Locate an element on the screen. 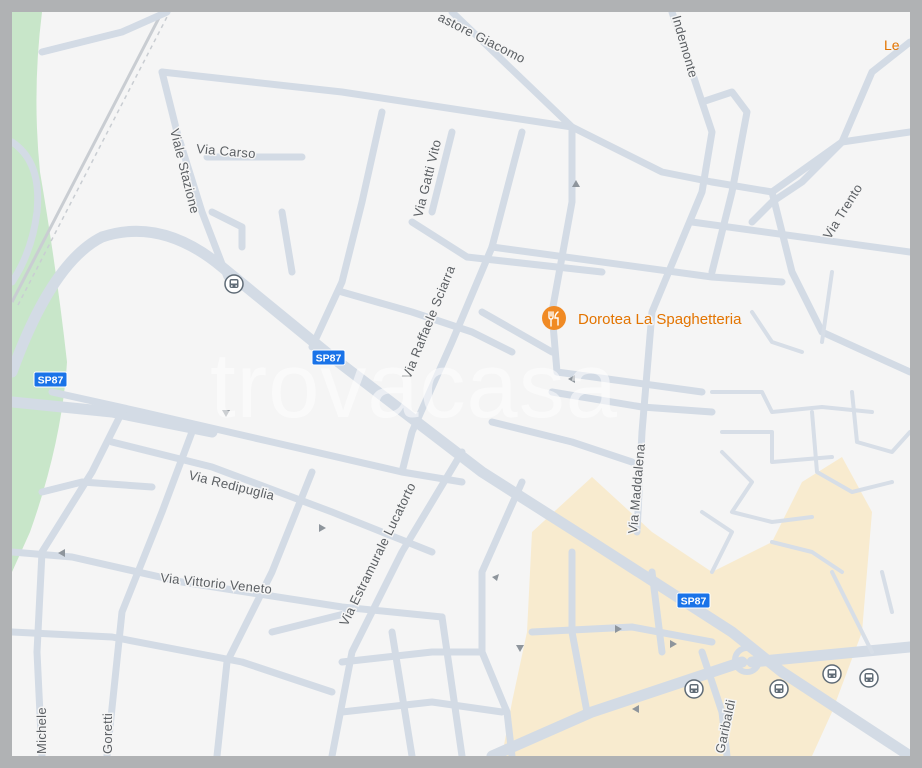 The image size is (922, 768). restaurant-icon is located at coordinates (554, 318).